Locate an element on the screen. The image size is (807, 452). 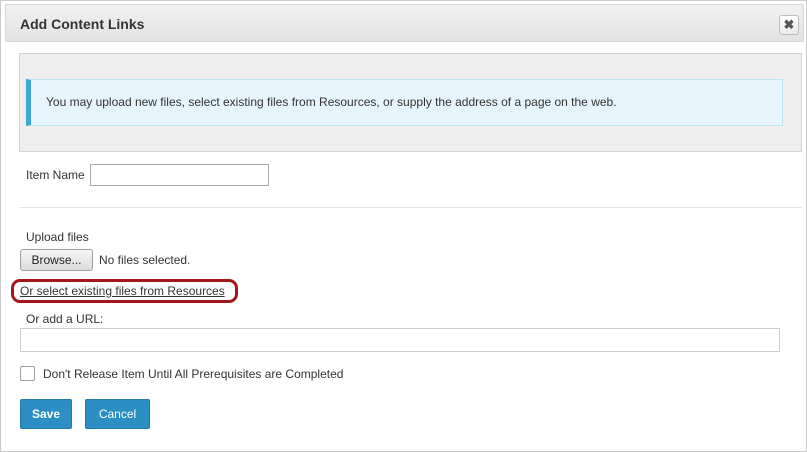
url-label: Or add a URL: is located at coordinates (65, 319).